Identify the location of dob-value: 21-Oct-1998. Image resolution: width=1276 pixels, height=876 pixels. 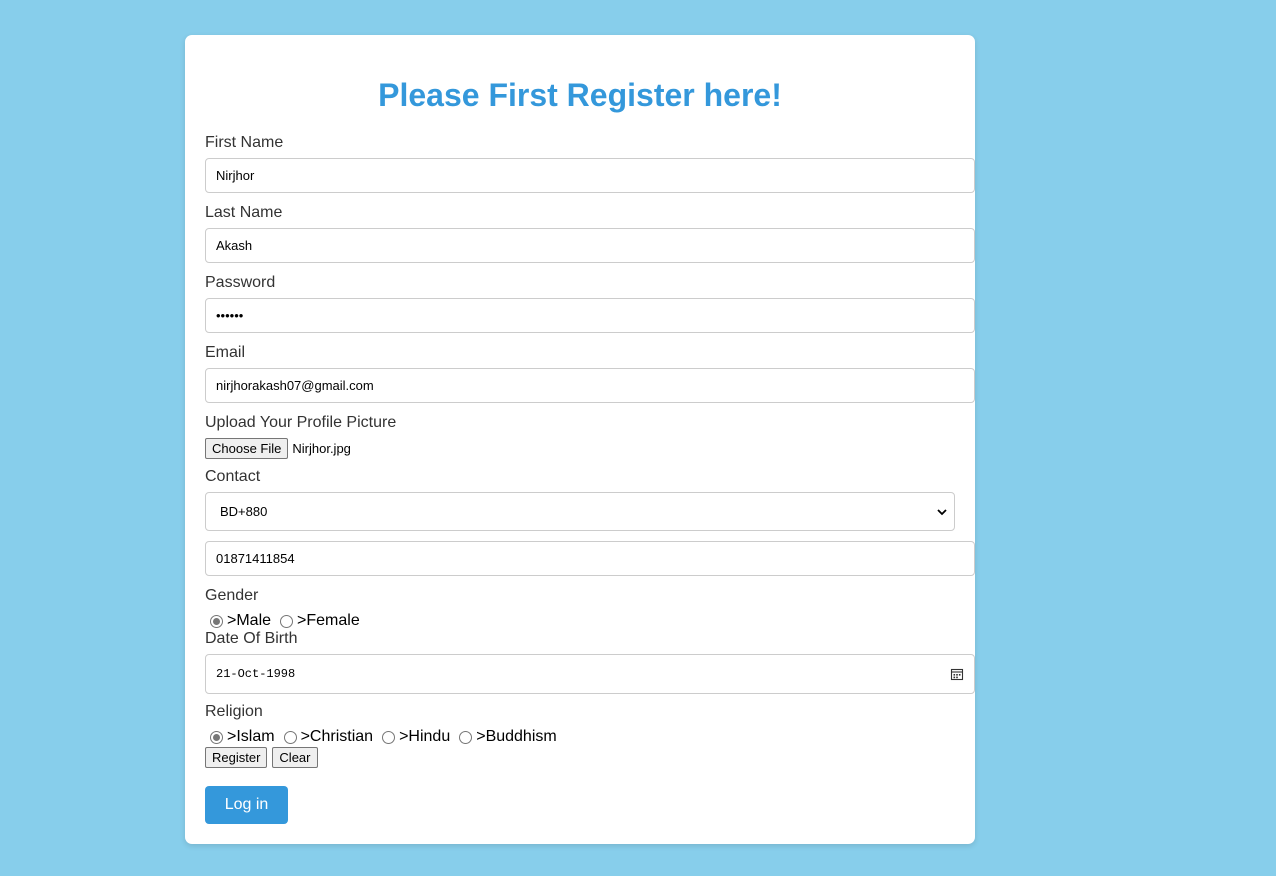
(256, 674).